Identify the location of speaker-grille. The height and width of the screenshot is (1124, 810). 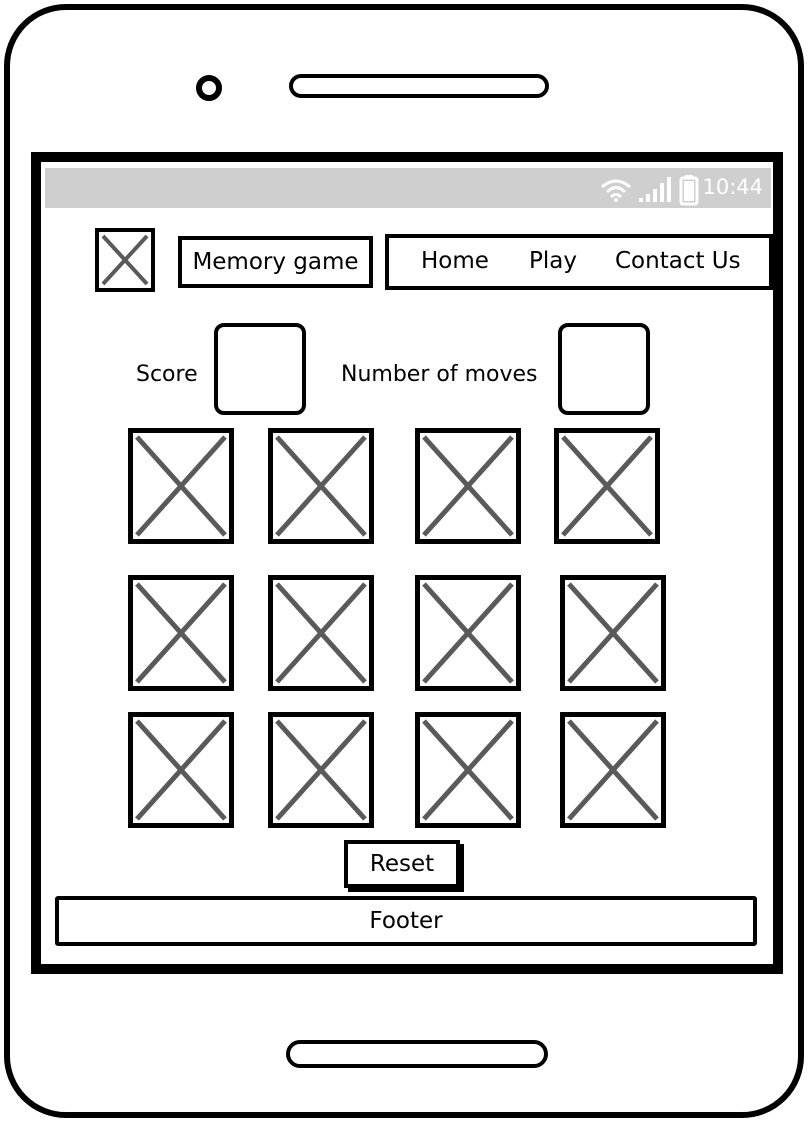
(419, 86).